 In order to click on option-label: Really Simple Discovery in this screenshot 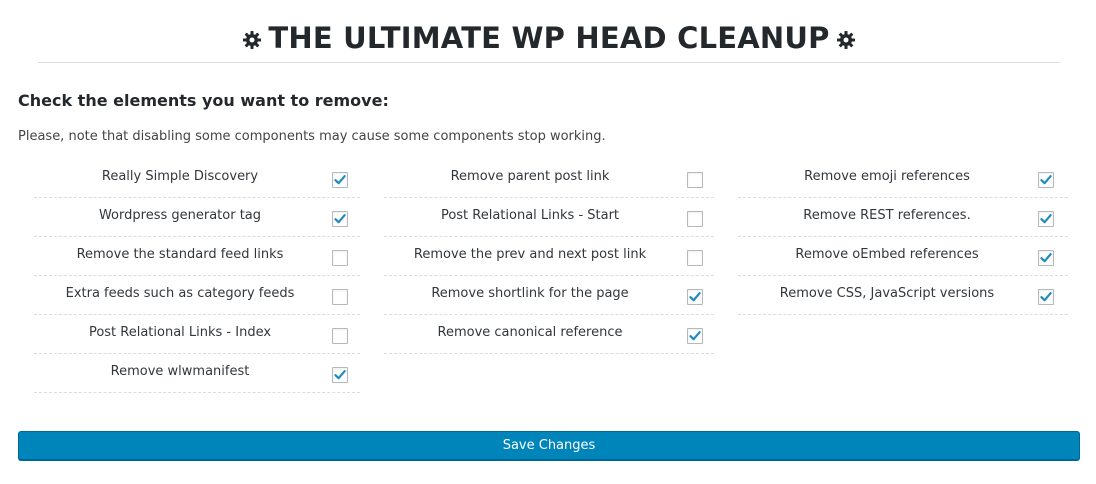, I will do `click(180, 176)`.